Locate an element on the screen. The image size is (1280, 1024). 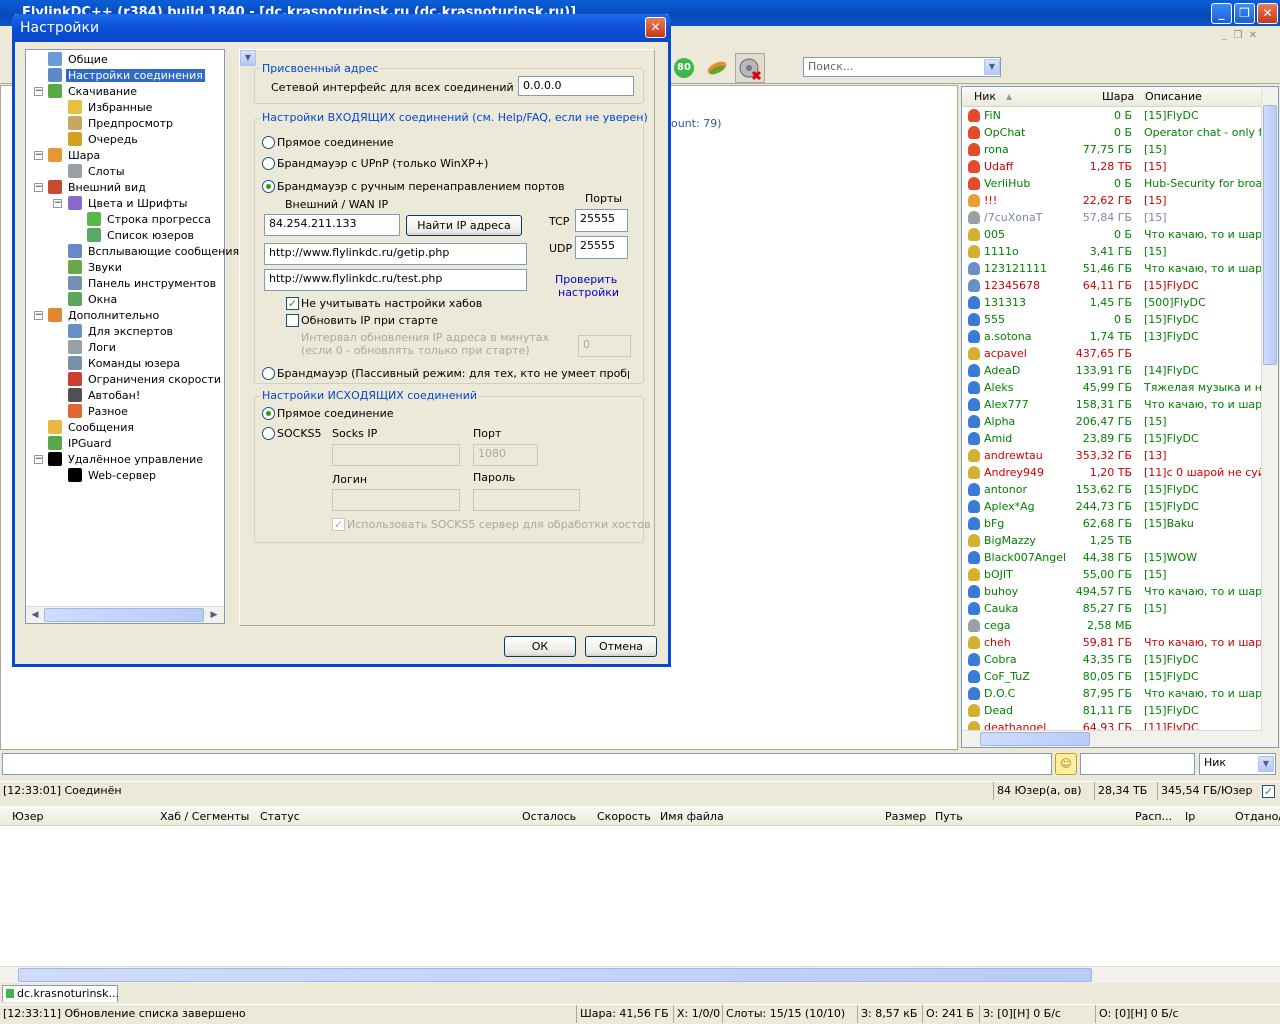
incoming-direct-radio is located at coordinates (268, 142).